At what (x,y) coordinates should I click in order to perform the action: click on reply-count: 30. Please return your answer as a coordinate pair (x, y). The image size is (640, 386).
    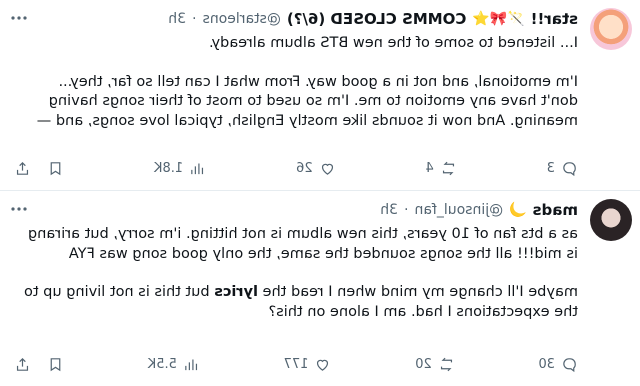
    Looking at the image, I should click on (546, 364).